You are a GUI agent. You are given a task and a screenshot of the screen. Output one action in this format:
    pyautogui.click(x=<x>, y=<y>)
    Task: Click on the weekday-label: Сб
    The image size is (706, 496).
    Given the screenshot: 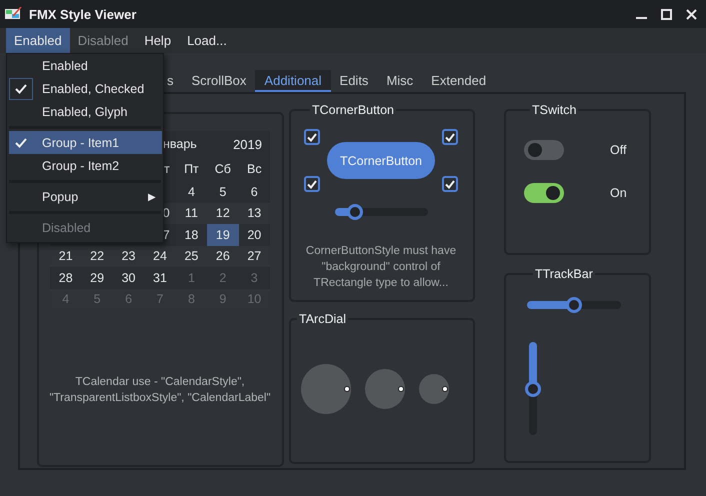 What is the action you would take?
    pyautogui.click(x=223, y=169)
    